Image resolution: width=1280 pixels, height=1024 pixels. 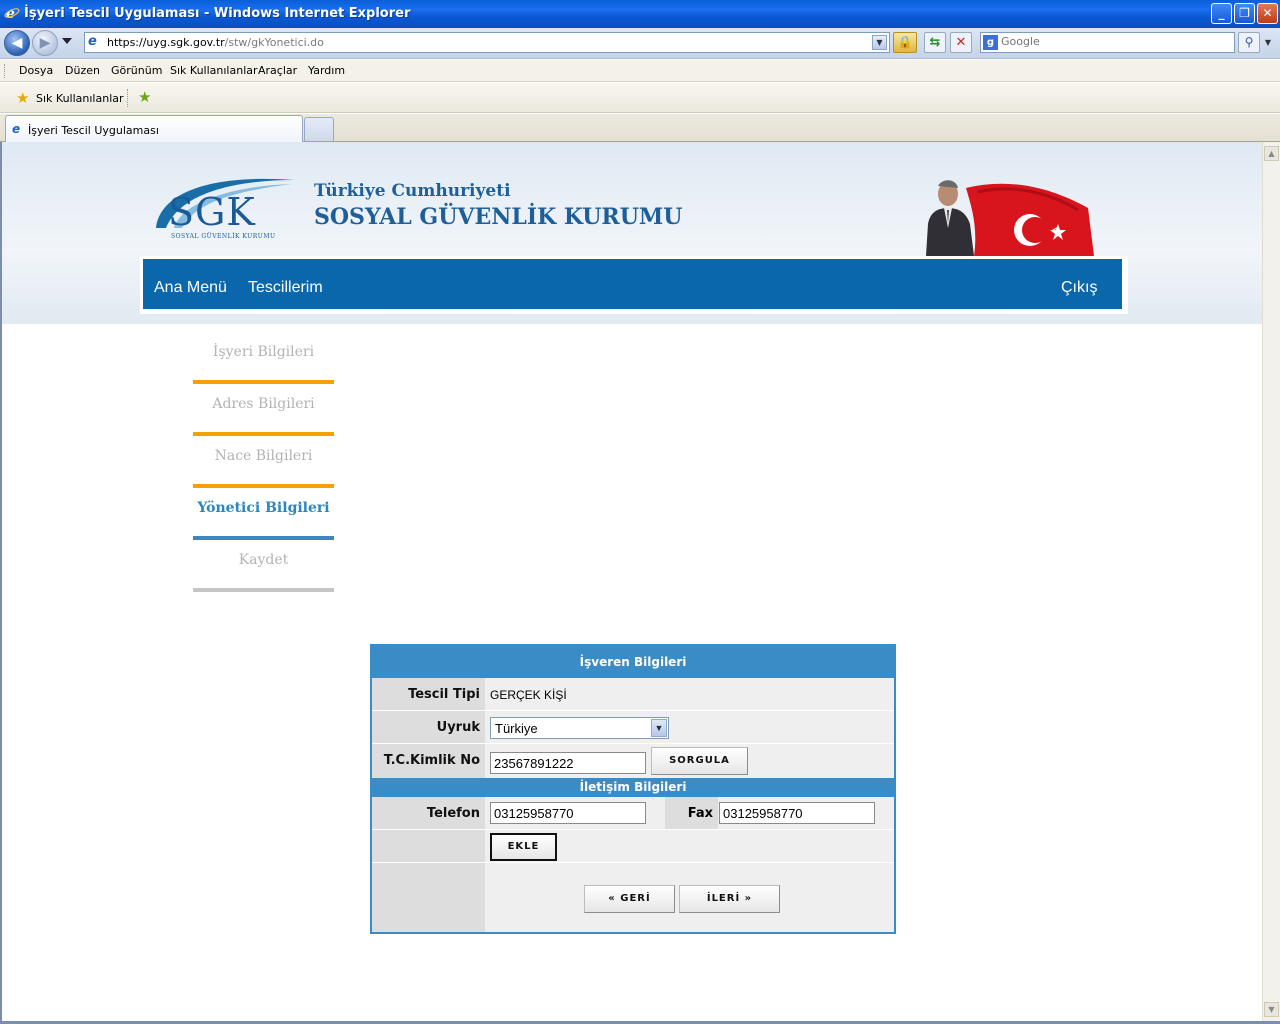 I want to click on step-label: Kaydet, so click(x=263, y=560).